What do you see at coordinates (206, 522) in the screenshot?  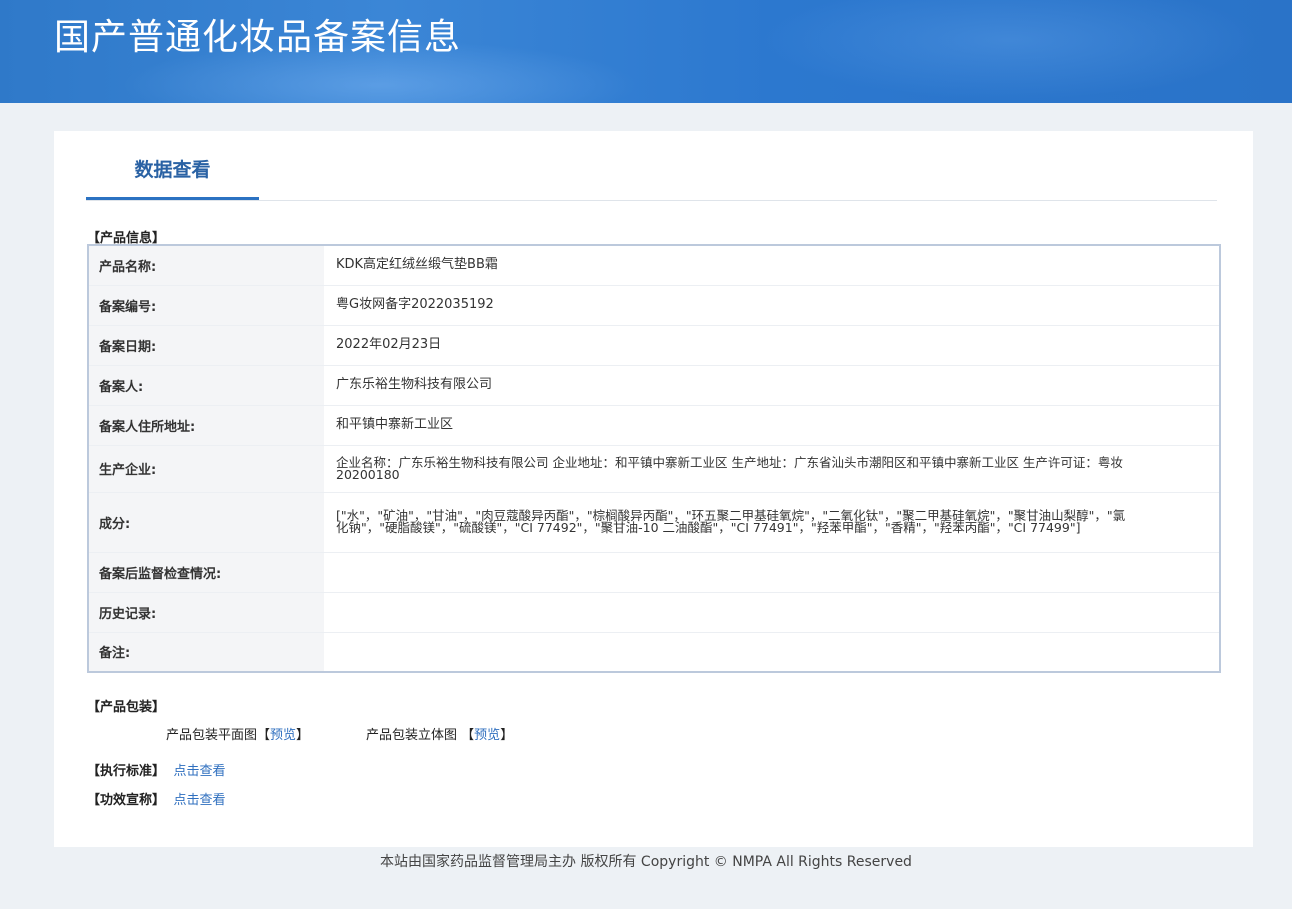 I see `row-label: 成分:` at bounding box center [206, 522].